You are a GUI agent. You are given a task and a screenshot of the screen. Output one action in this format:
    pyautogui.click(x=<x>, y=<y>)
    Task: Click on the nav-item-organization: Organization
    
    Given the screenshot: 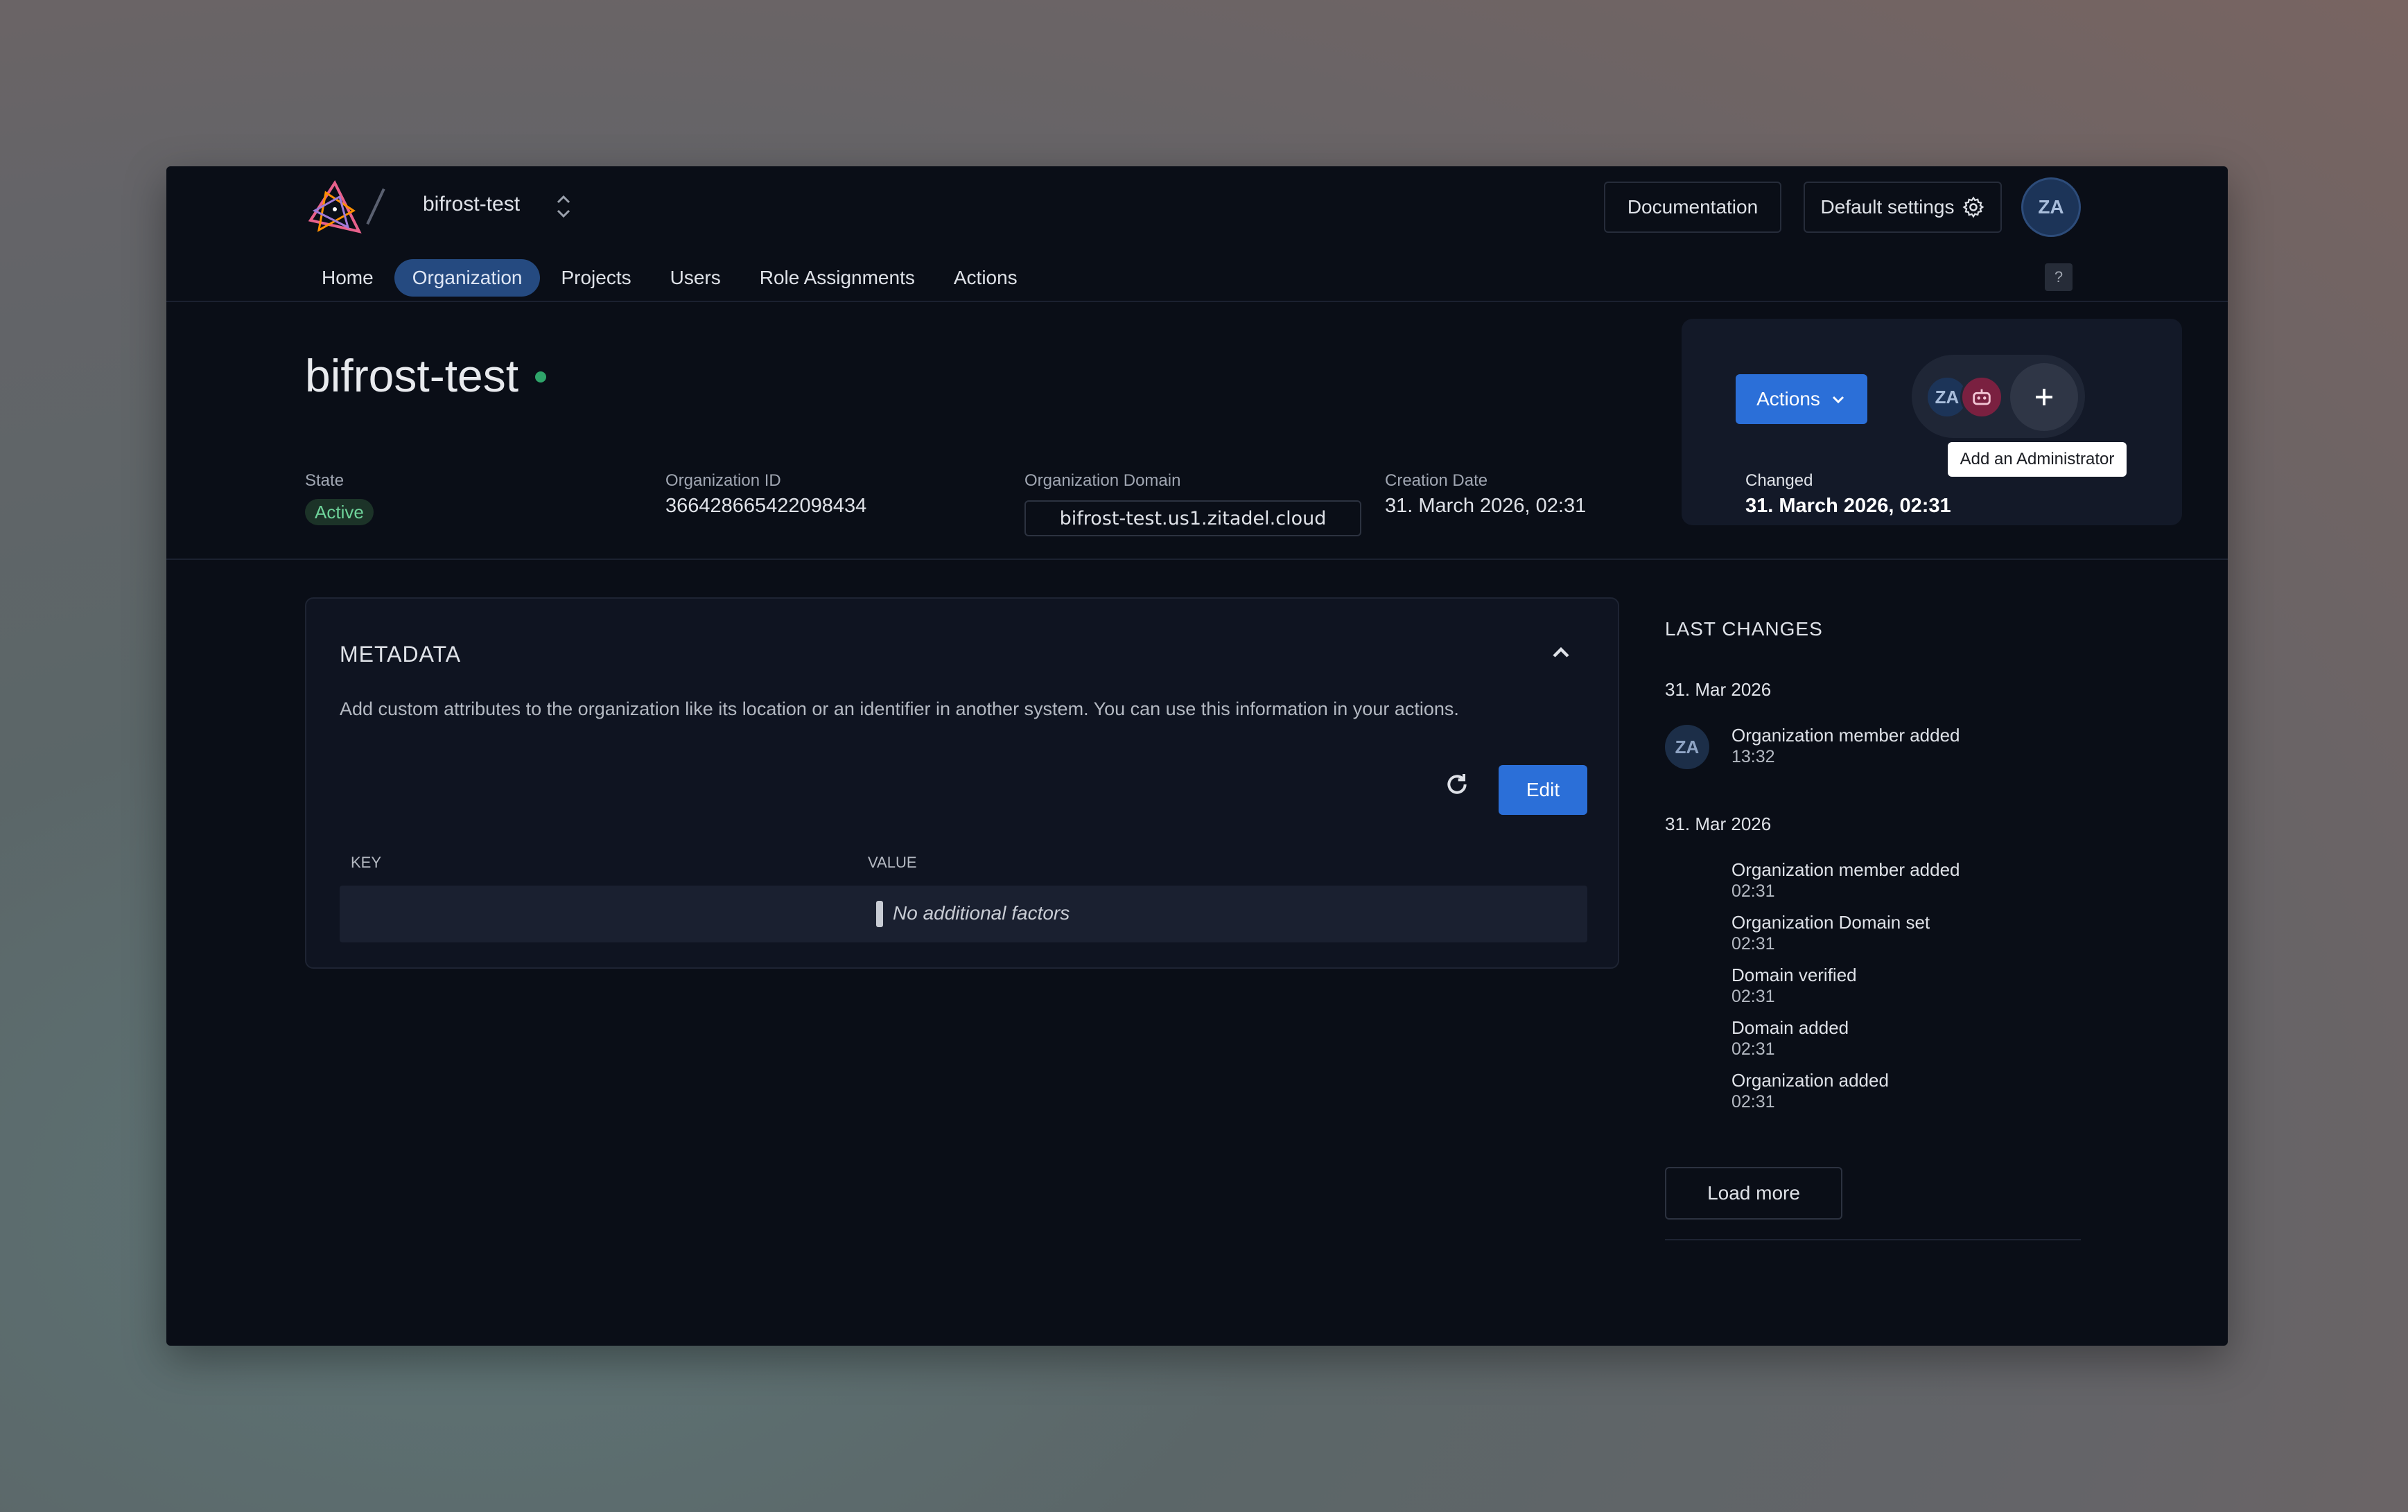 What is the action you would take?
    pyautogui.click(x=467, y=278)
    